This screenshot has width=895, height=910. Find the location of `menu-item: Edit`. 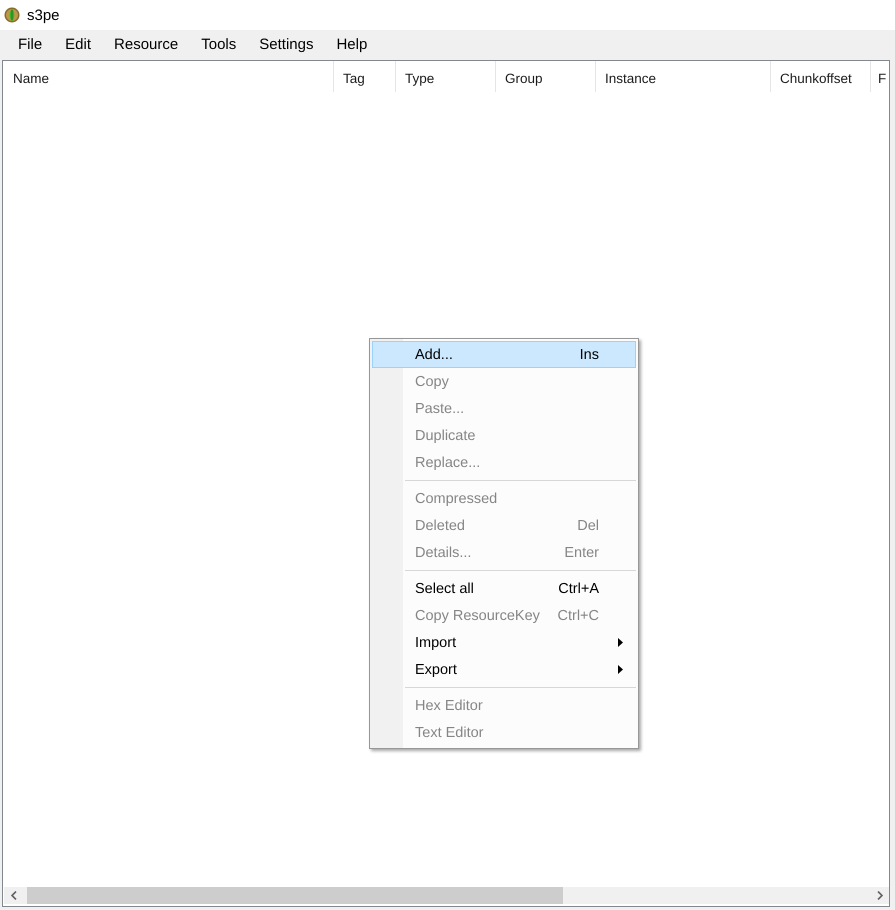

menu-item: Edit is located at coordinates (77, 45).